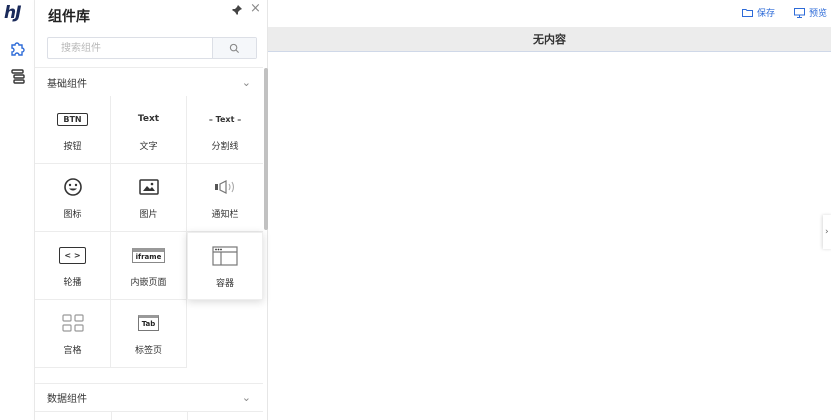 The width and height of the screenshot is (831, 420). I want to click on component-button: BTN 按钮, so click(73, 130).